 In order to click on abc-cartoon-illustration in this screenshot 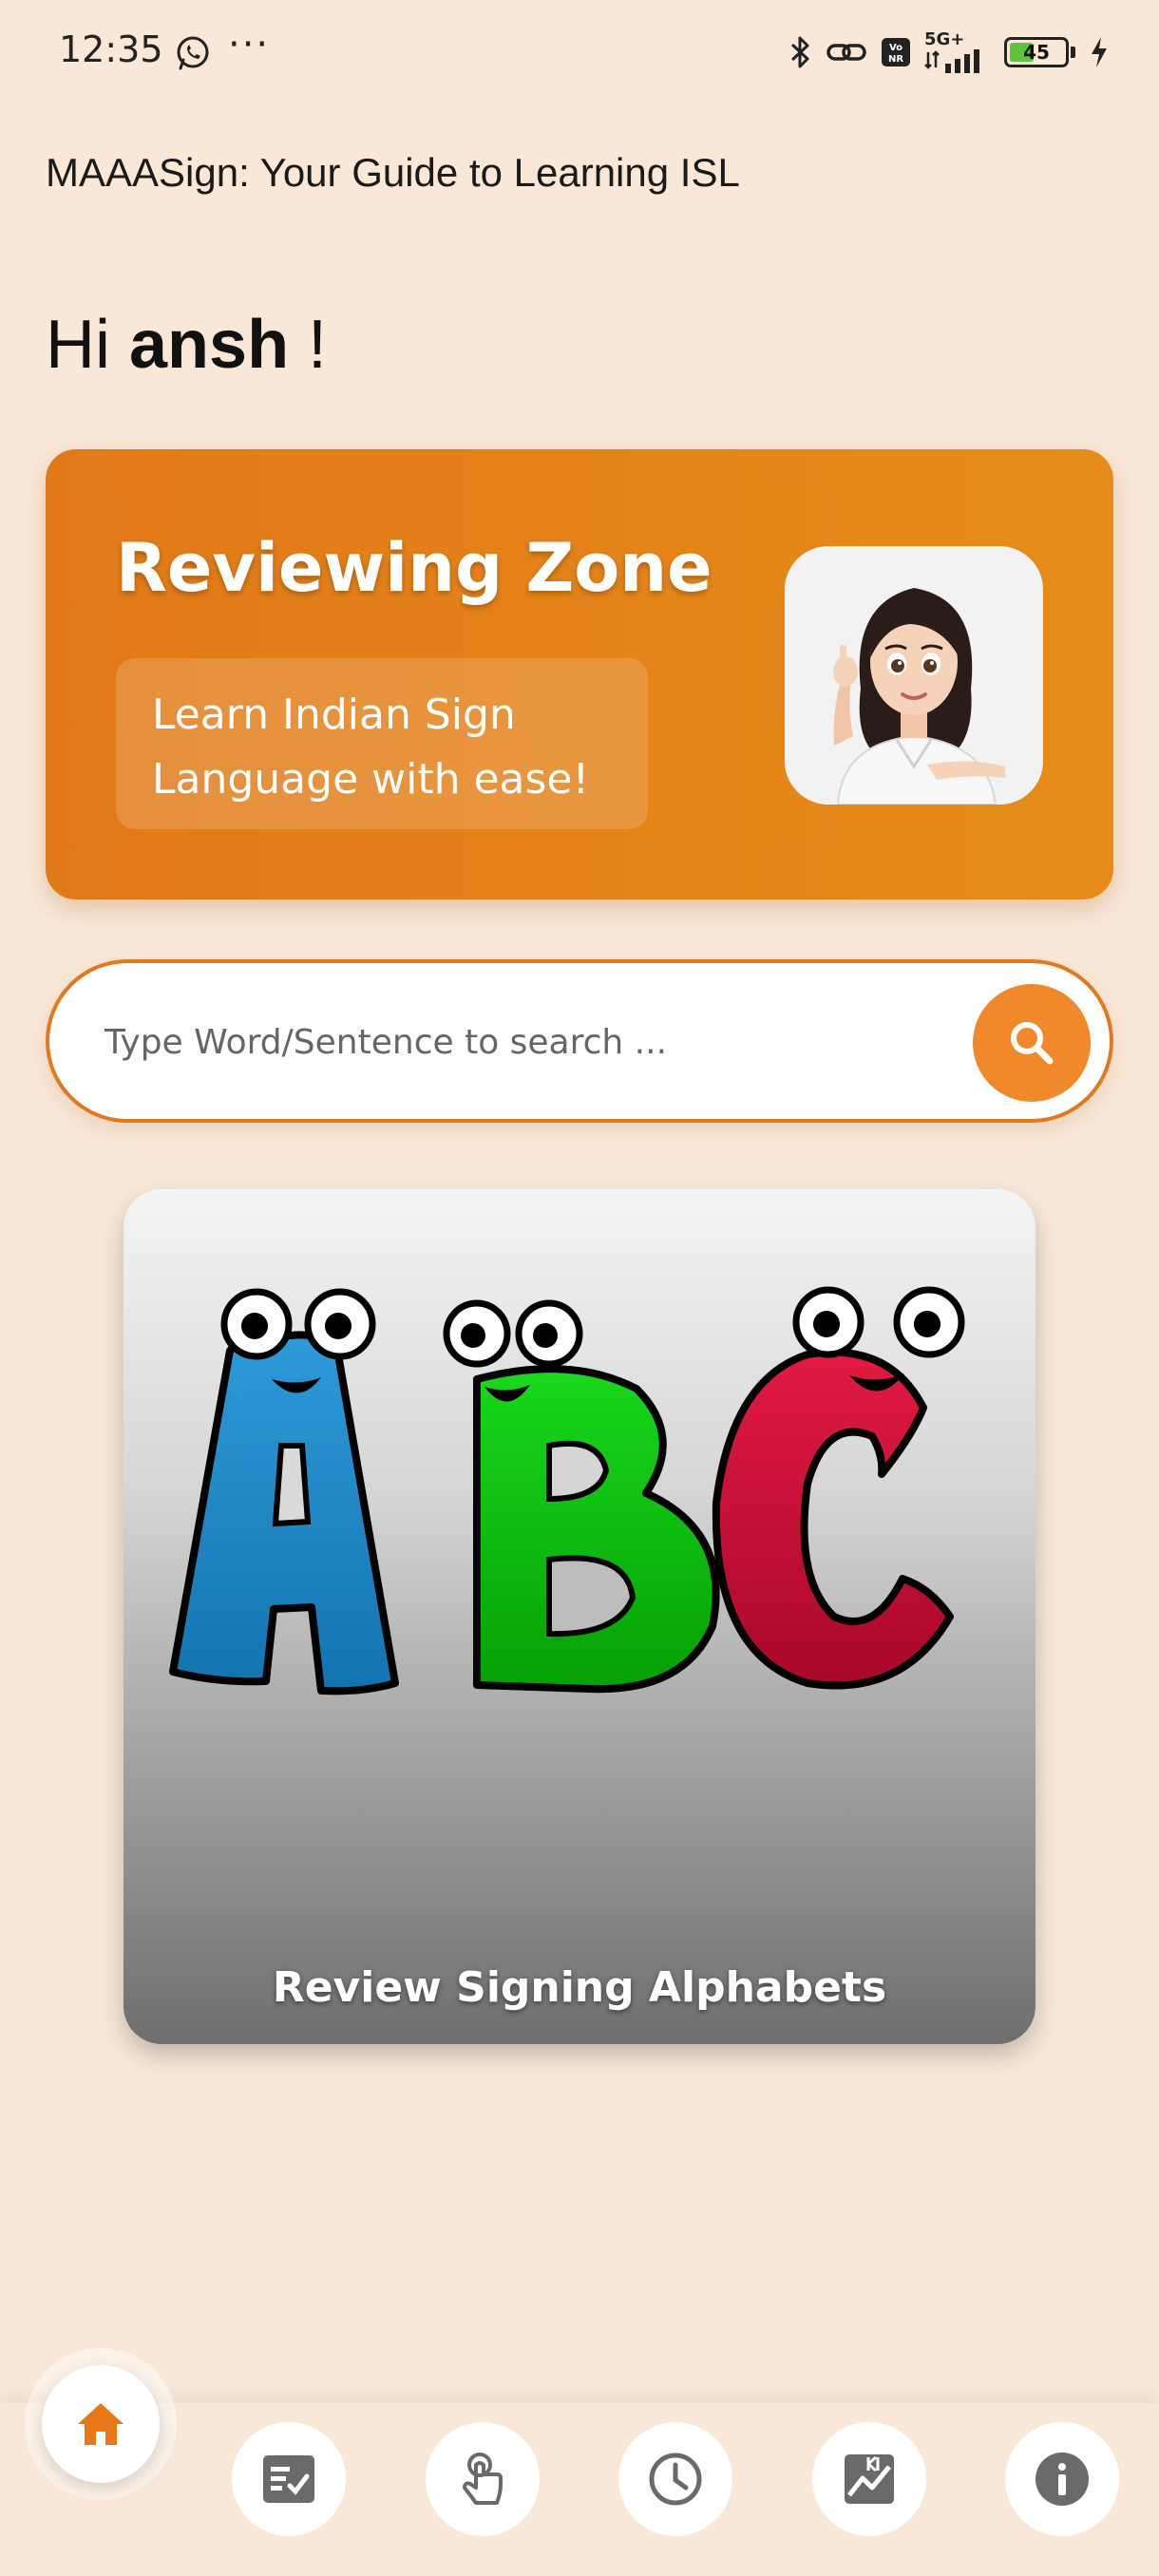, I will do `click(567, 1490)`.